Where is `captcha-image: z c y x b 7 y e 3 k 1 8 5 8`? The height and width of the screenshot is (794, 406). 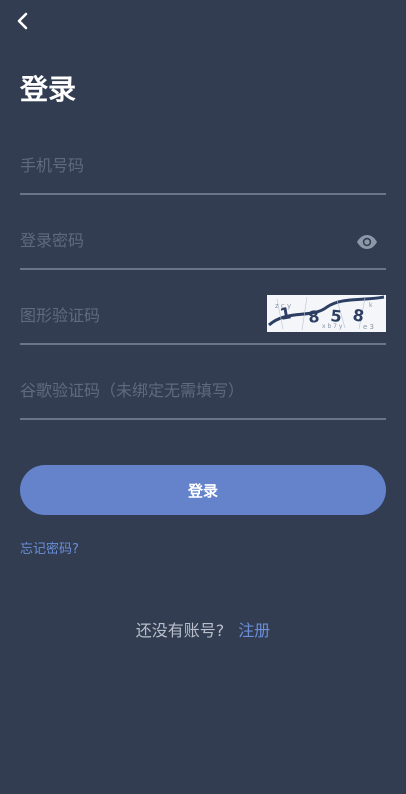 captcha-image: z c y x b 7 y e 3 k 1 8 5 8 is located at coordinates (326, 313).